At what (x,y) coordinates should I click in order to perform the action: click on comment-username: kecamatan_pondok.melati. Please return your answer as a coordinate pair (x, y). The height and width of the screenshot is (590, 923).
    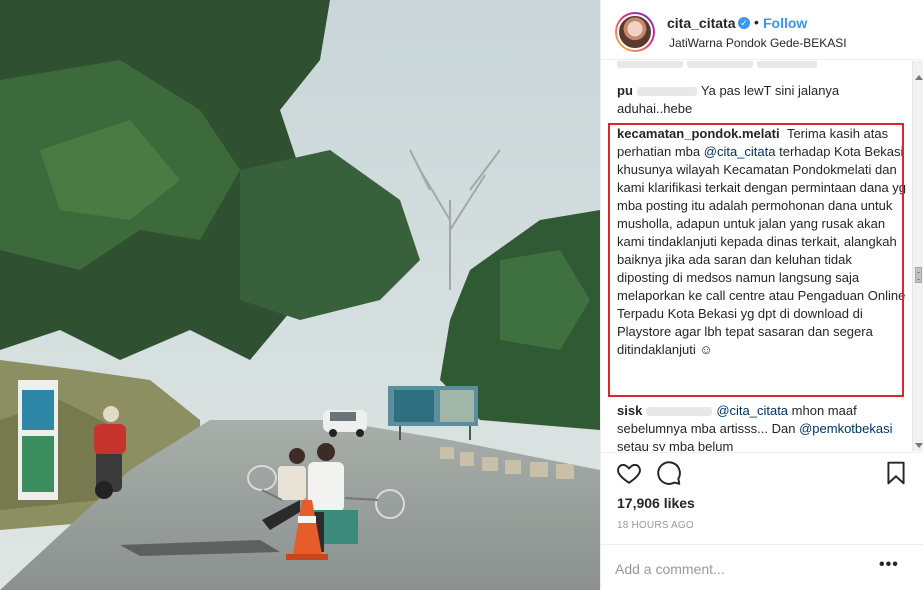
    Looking at the image, I should click on (698, 133).